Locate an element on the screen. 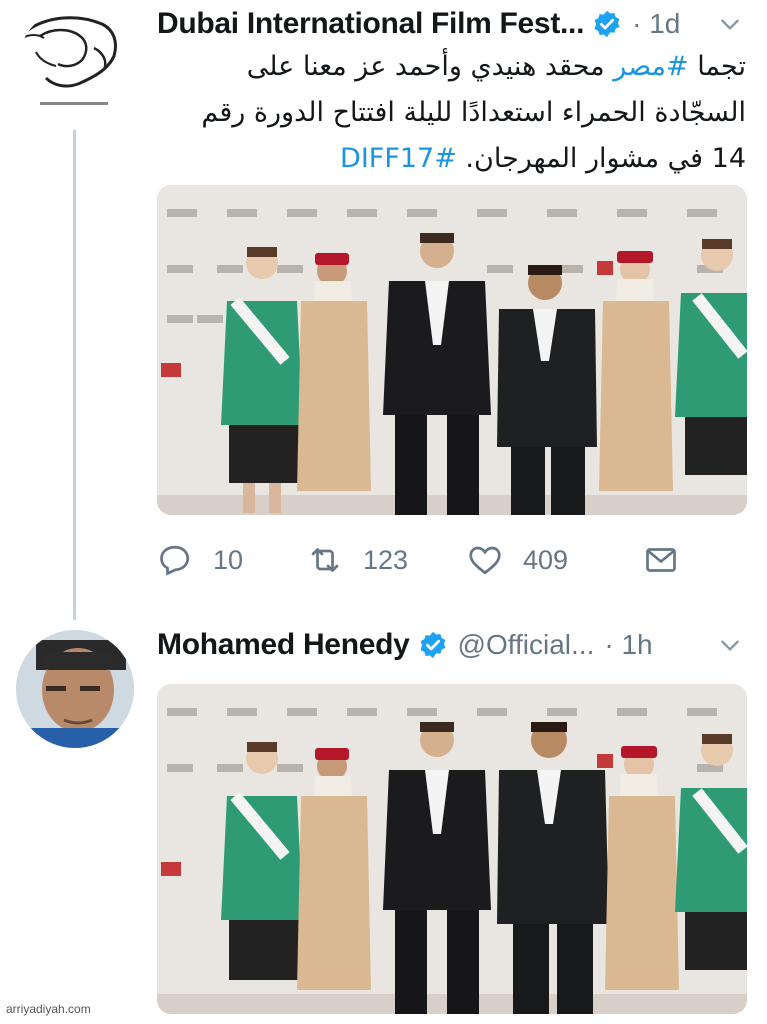 The width and height of the screenshot is (767, 1024). henedy-avatar is located at coordinates (75, 689).